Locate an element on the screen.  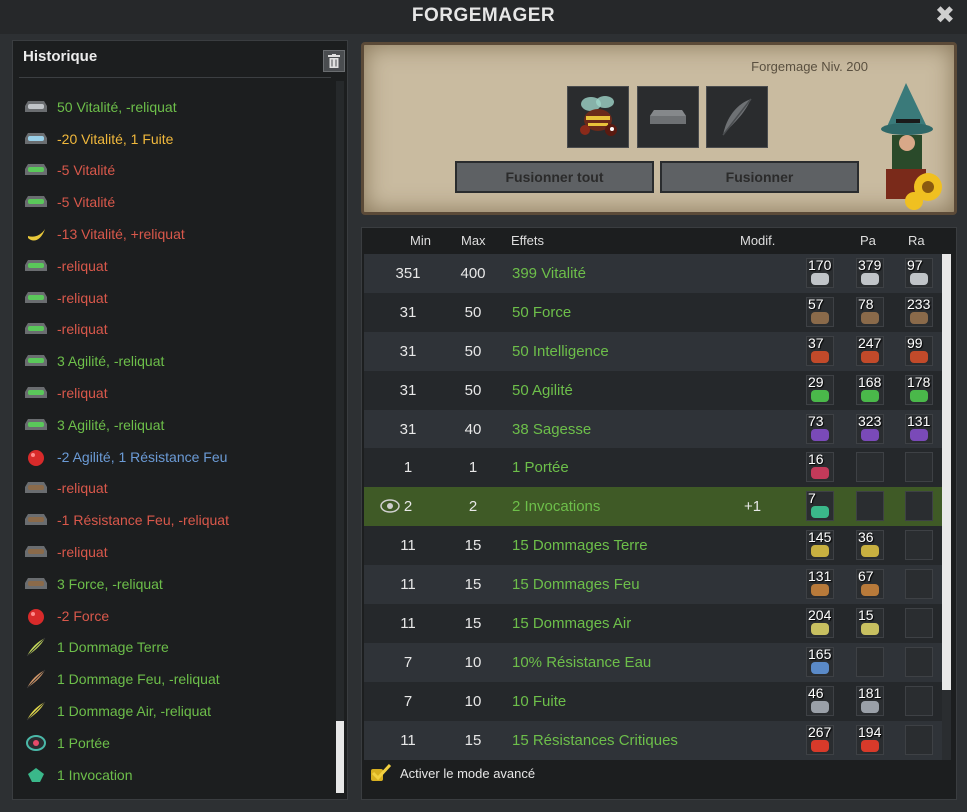
rune-ra-cell: 97 is located at coordinates (919, 272).